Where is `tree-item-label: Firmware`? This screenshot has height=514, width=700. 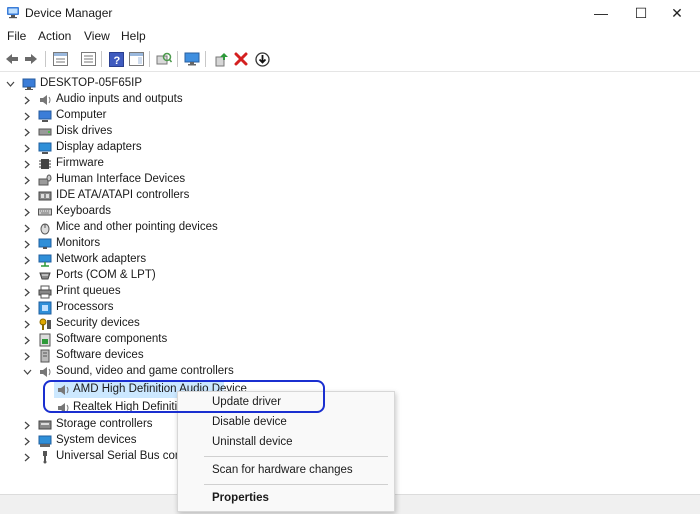 tree-item-label: Firmware is located at coordinates (80, 163).